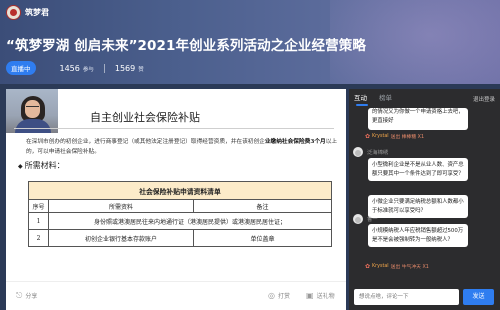 Image resolution: width=500 pixels, height=310 pixels. I want to click on table-cell: 初创企业银行基本存款账户, so click(121, 238).